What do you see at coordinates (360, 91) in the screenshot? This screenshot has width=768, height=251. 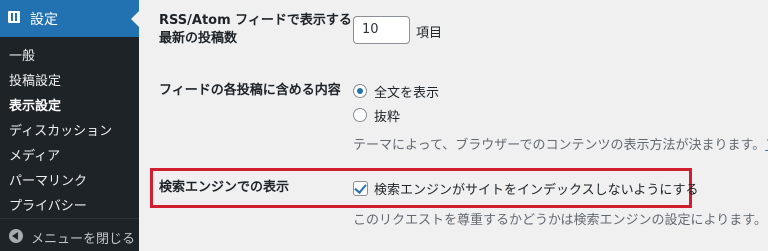 I see `radio-full-text` at bounding box center [360, 91].